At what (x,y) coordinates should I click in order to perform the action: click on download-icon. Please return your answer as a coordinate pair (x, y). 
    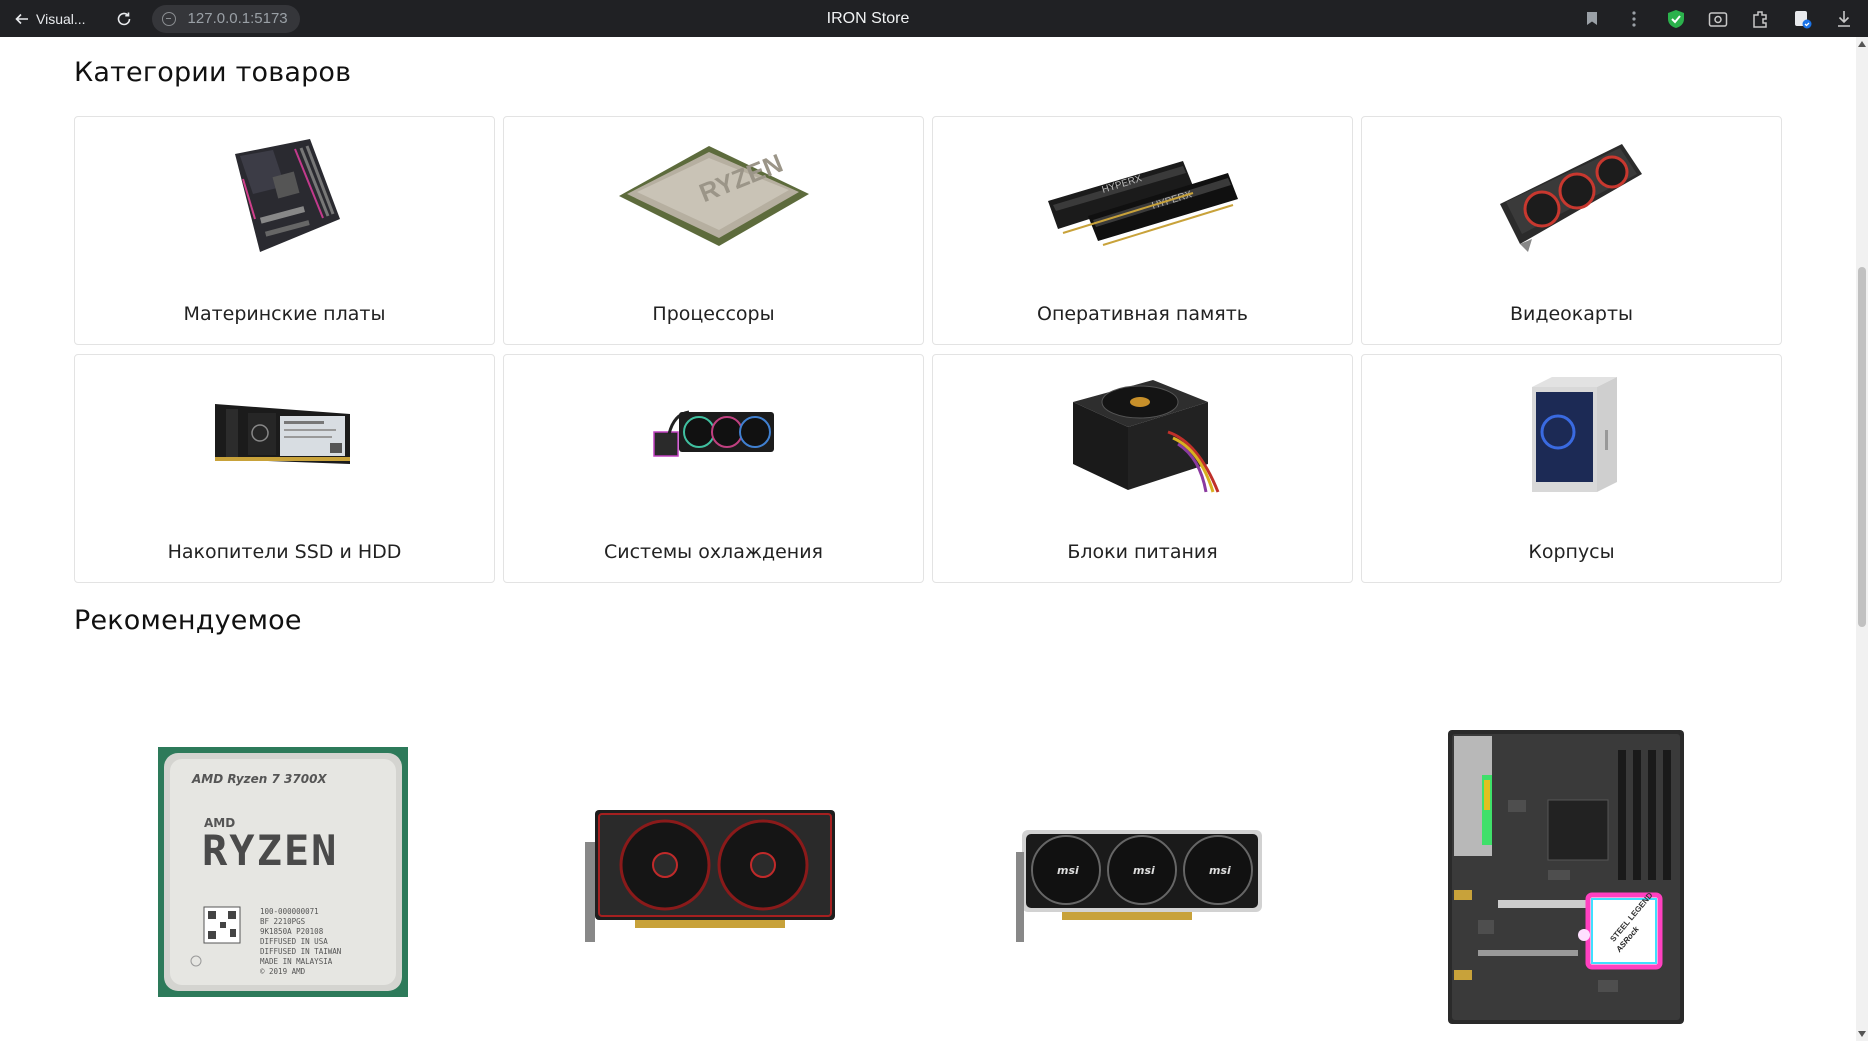
    Looking at the image, I should click on (1844, 19).